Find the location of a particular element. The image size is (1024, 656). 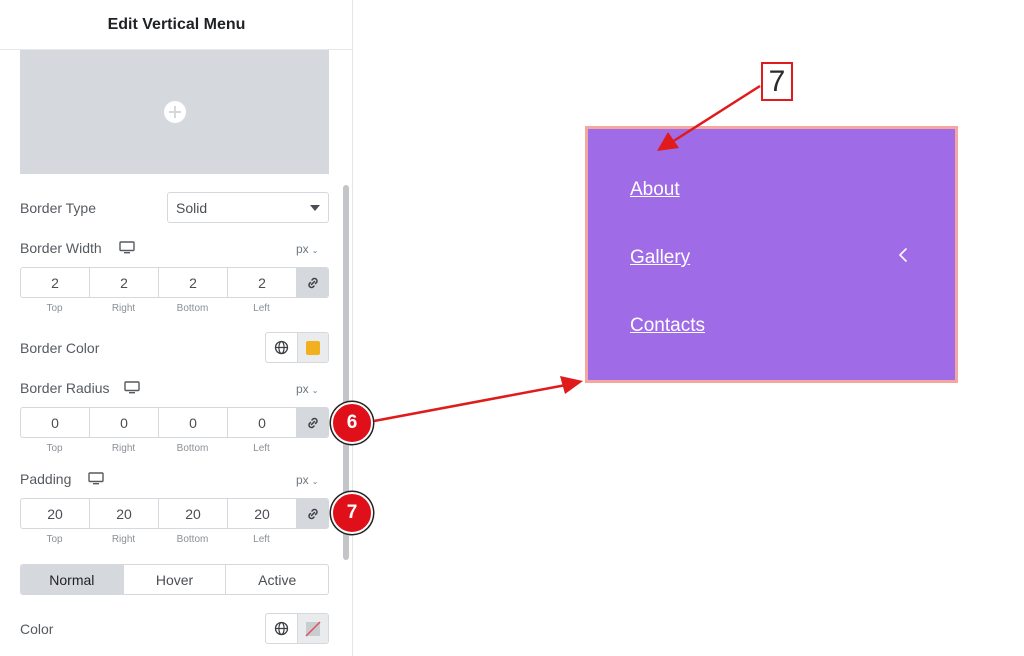

no-color-icon is located at coordinates (313, 628).